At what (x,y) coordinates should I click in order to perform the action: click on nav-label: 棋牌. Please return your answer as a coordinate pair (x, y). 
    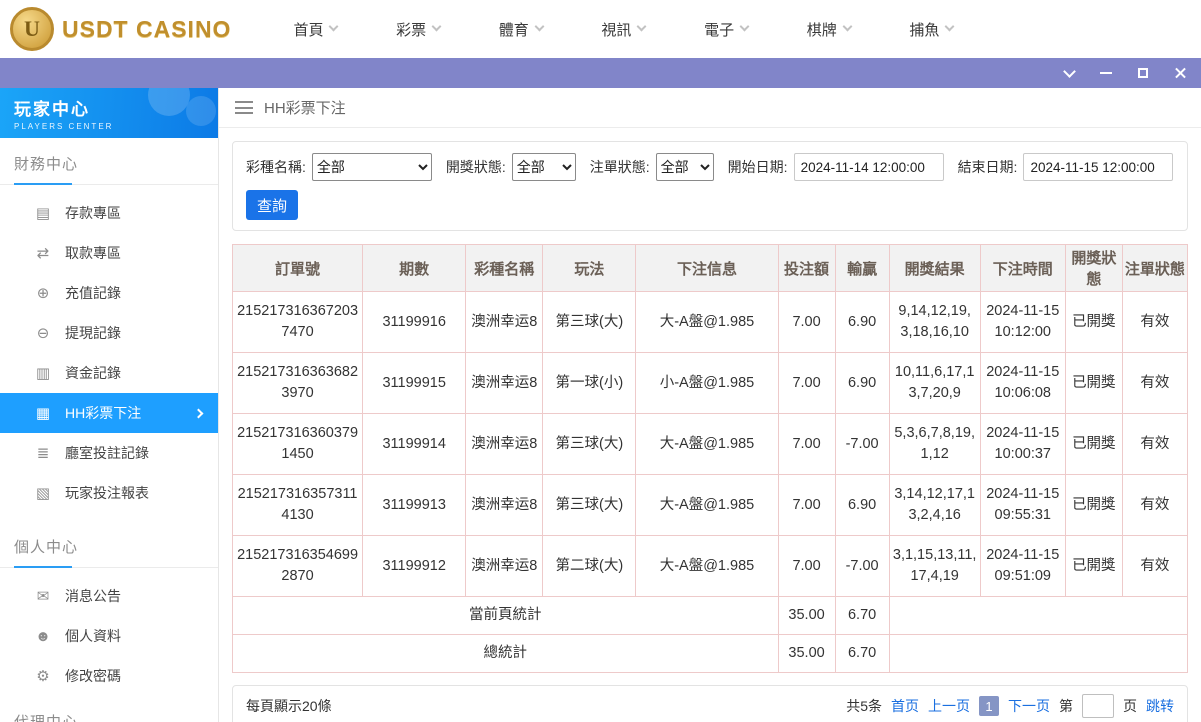
    Looking at the image, I should click on (821, 30).